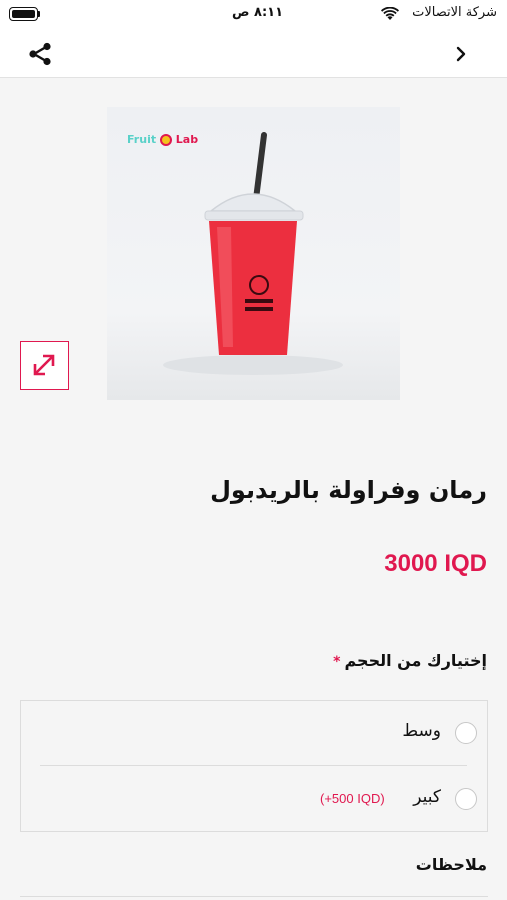 The height and width of the screenshot is (900, 507). I want to click on product-title: رمان وفراولة بالريدبول, so click(348, 490).